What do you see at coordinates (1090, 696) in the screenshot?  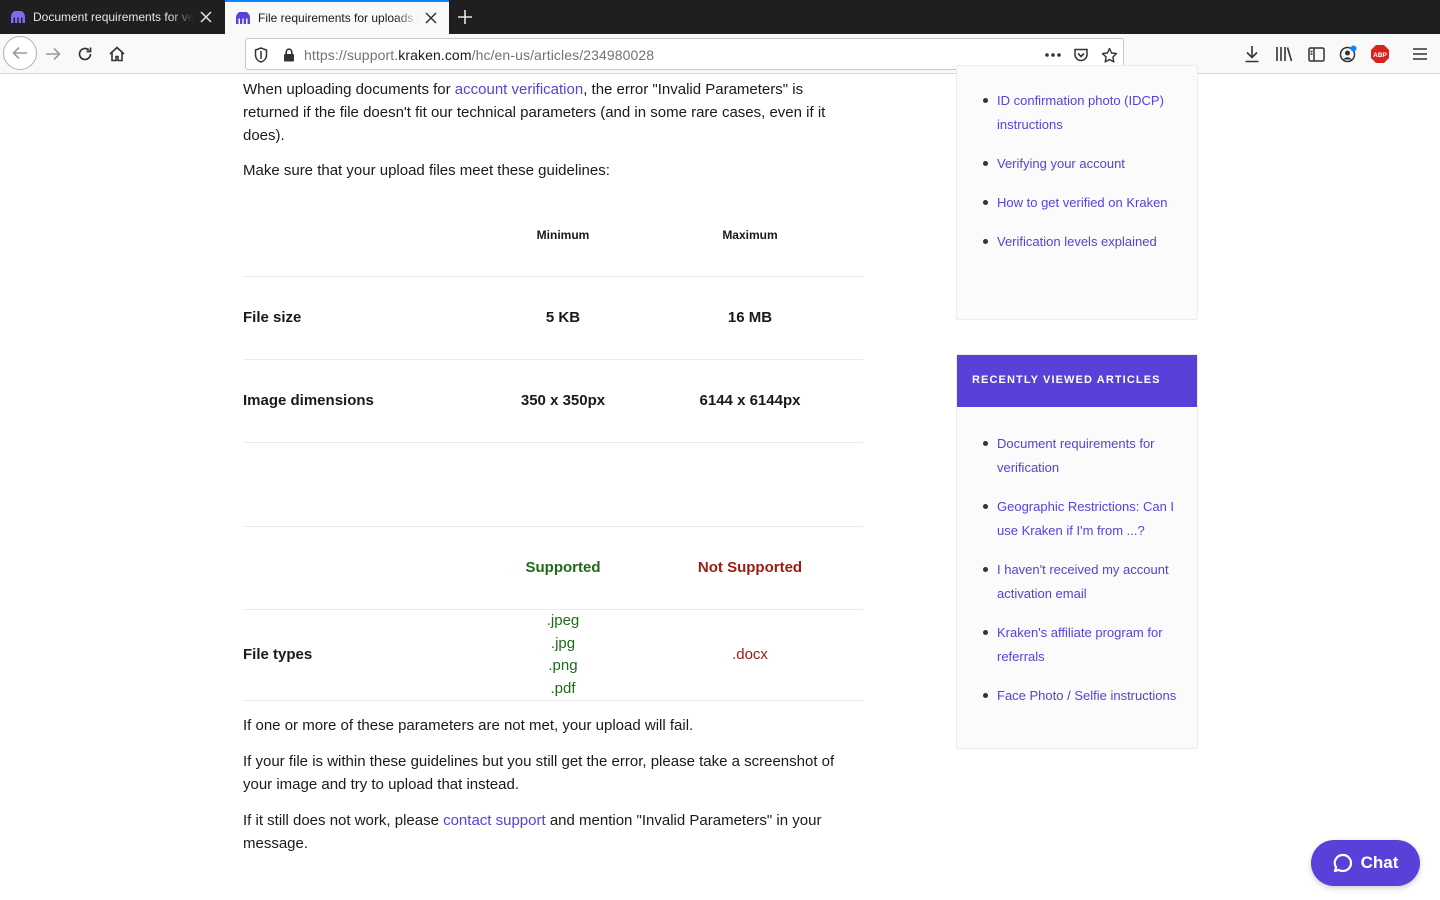 I see `recent-article-link: Face Photo / Selfie instructions` at bounding box center [1090, 696].